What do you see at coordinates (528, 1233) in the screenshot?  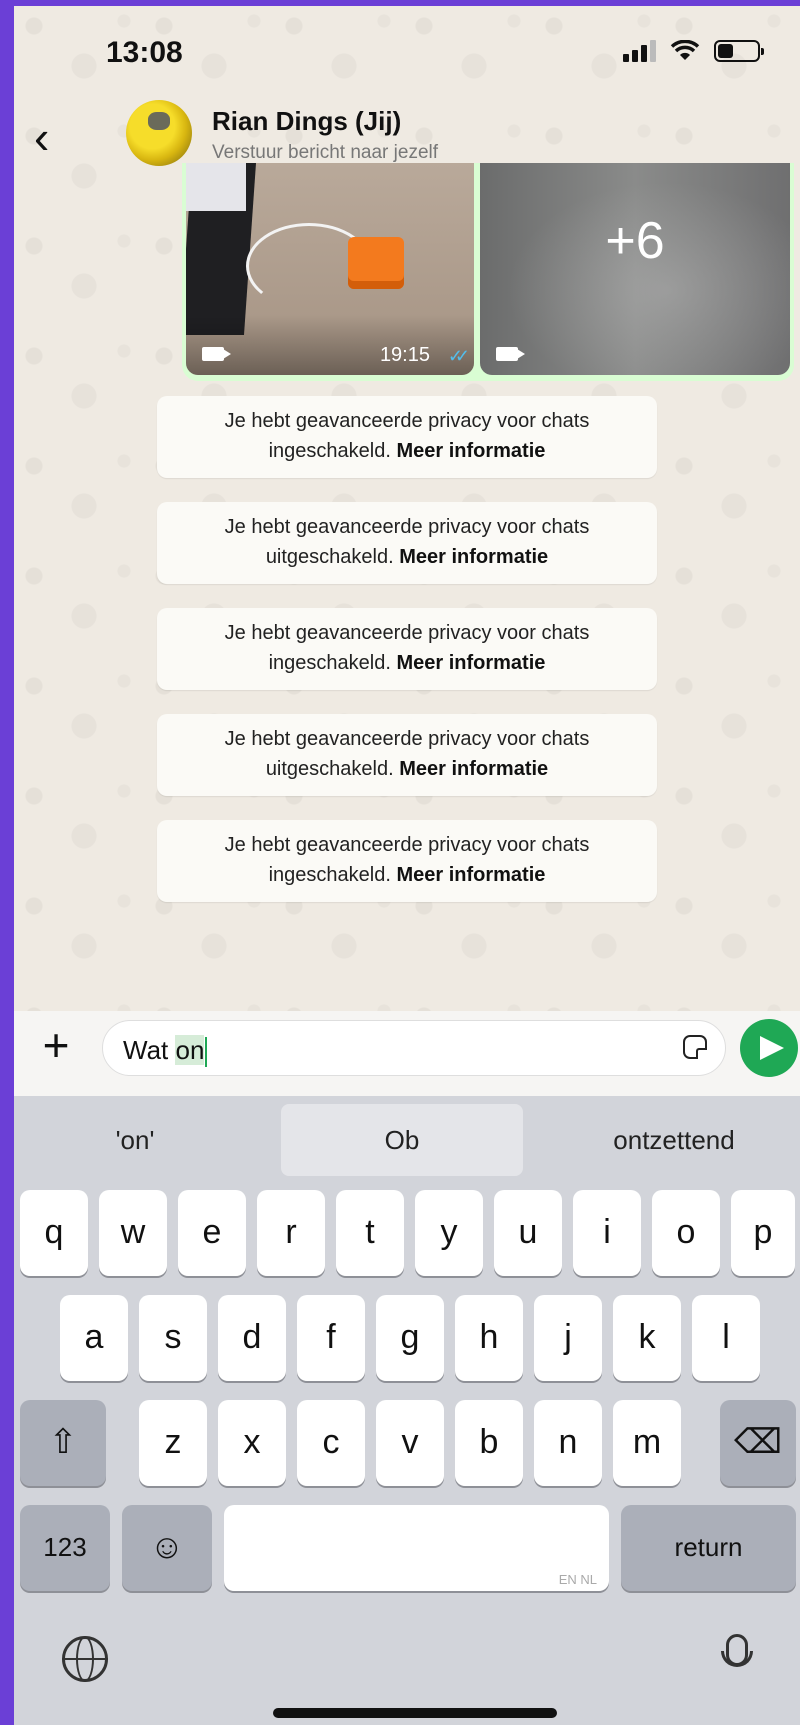 I see `key-u: u` at bounding box center [528, 1233].